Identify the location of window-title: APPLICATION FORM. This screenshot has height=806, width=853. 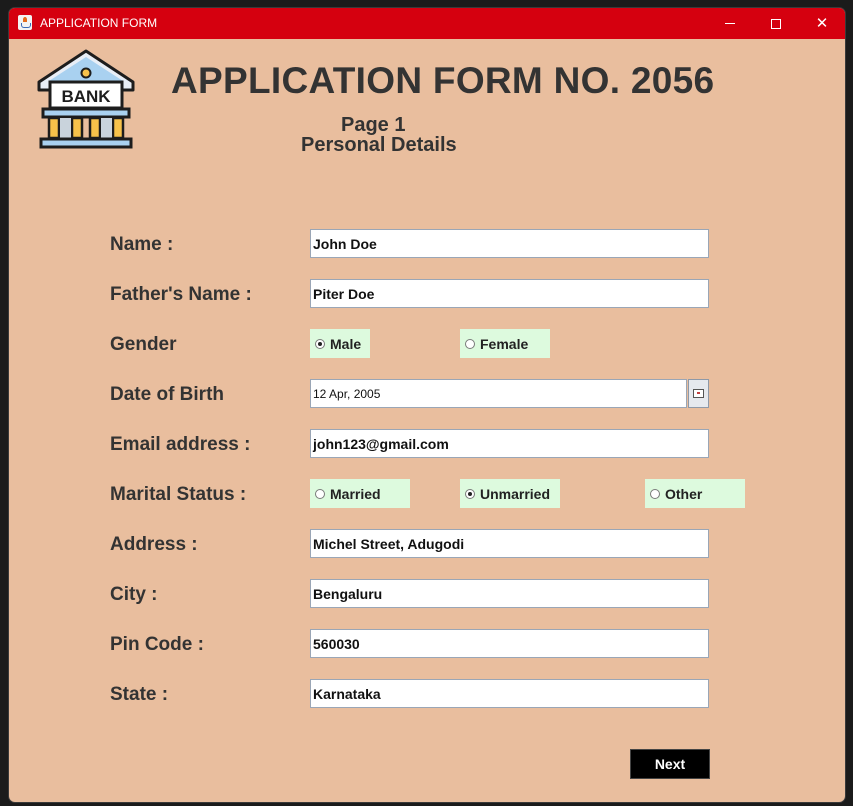
(99, 23).